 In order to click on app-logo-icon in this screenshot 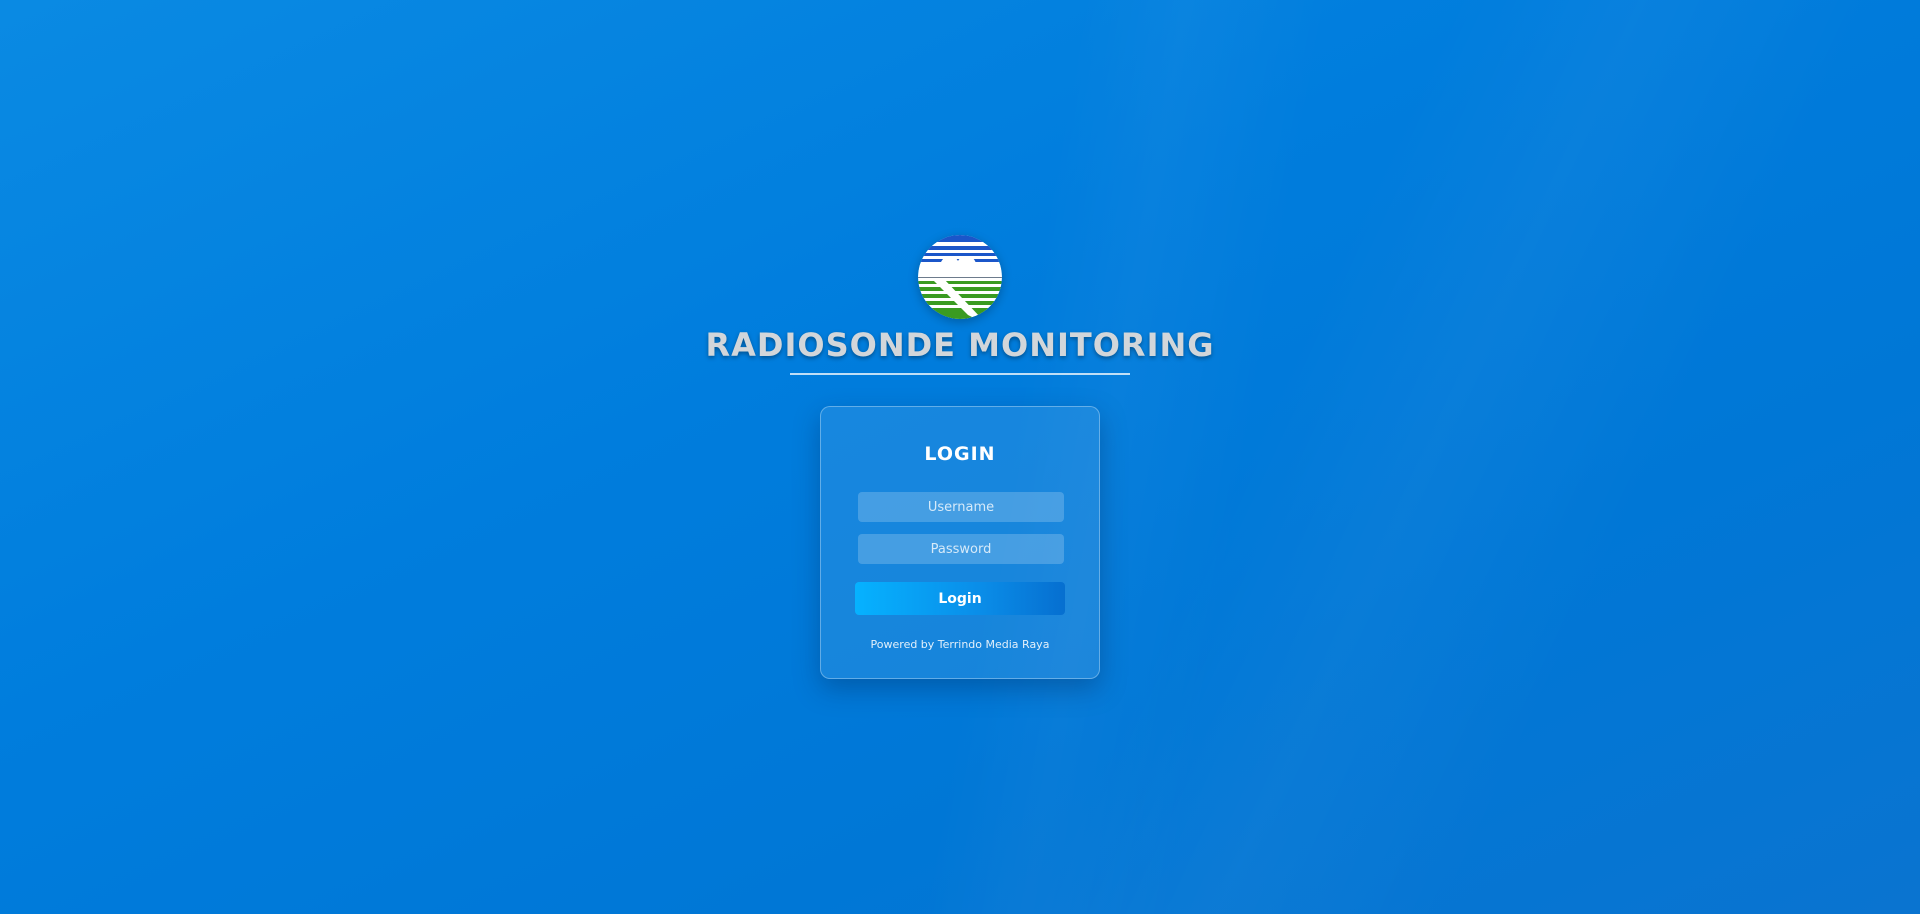, I will do `click(960, 277)`.